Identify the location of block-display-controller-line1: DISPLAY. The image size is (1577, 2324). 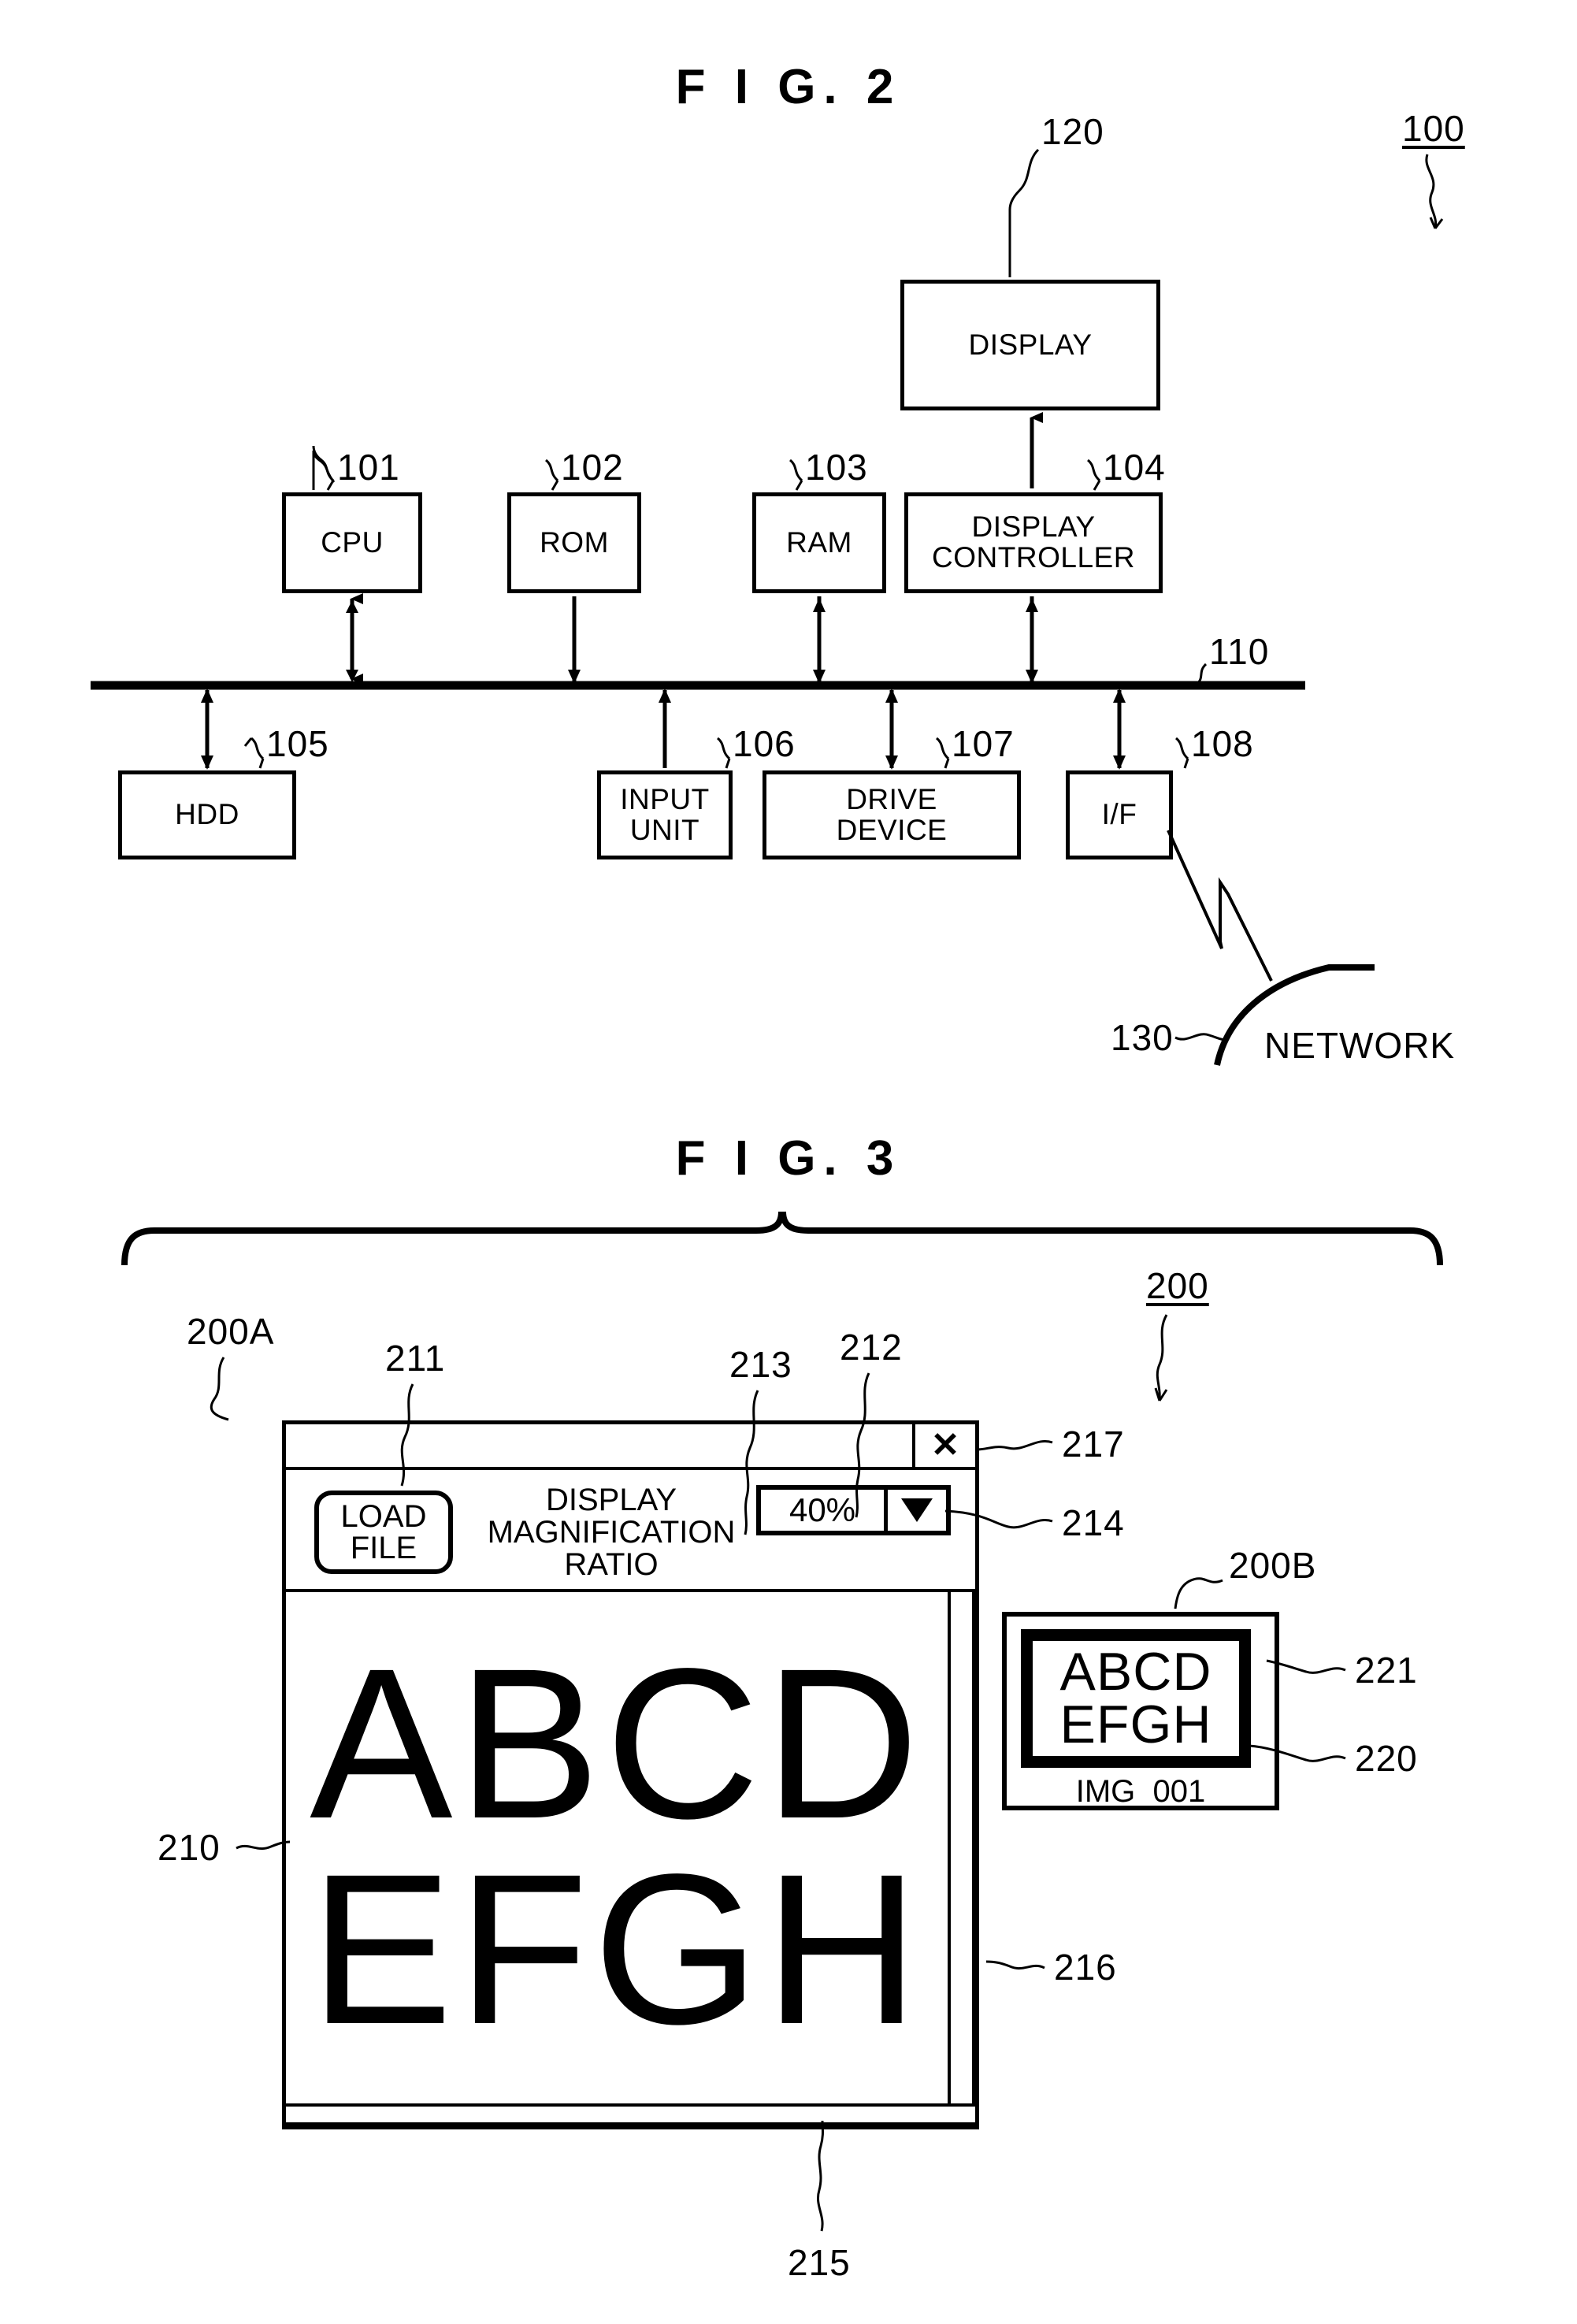
(1033, 527).